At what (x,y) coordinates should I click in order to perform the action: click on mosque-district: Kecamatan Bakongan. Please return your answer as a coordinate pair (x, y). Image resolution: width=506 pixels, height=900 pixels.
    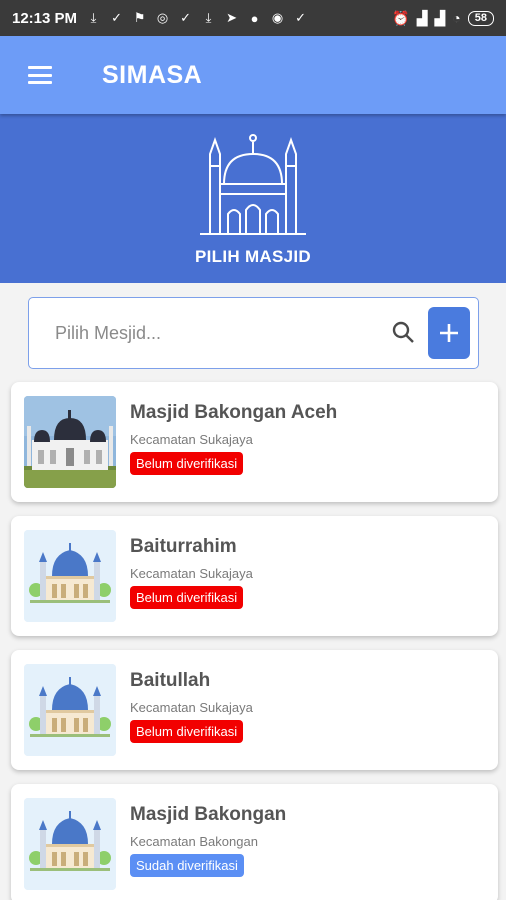
    Looking at the image, I should click on (194, 841).